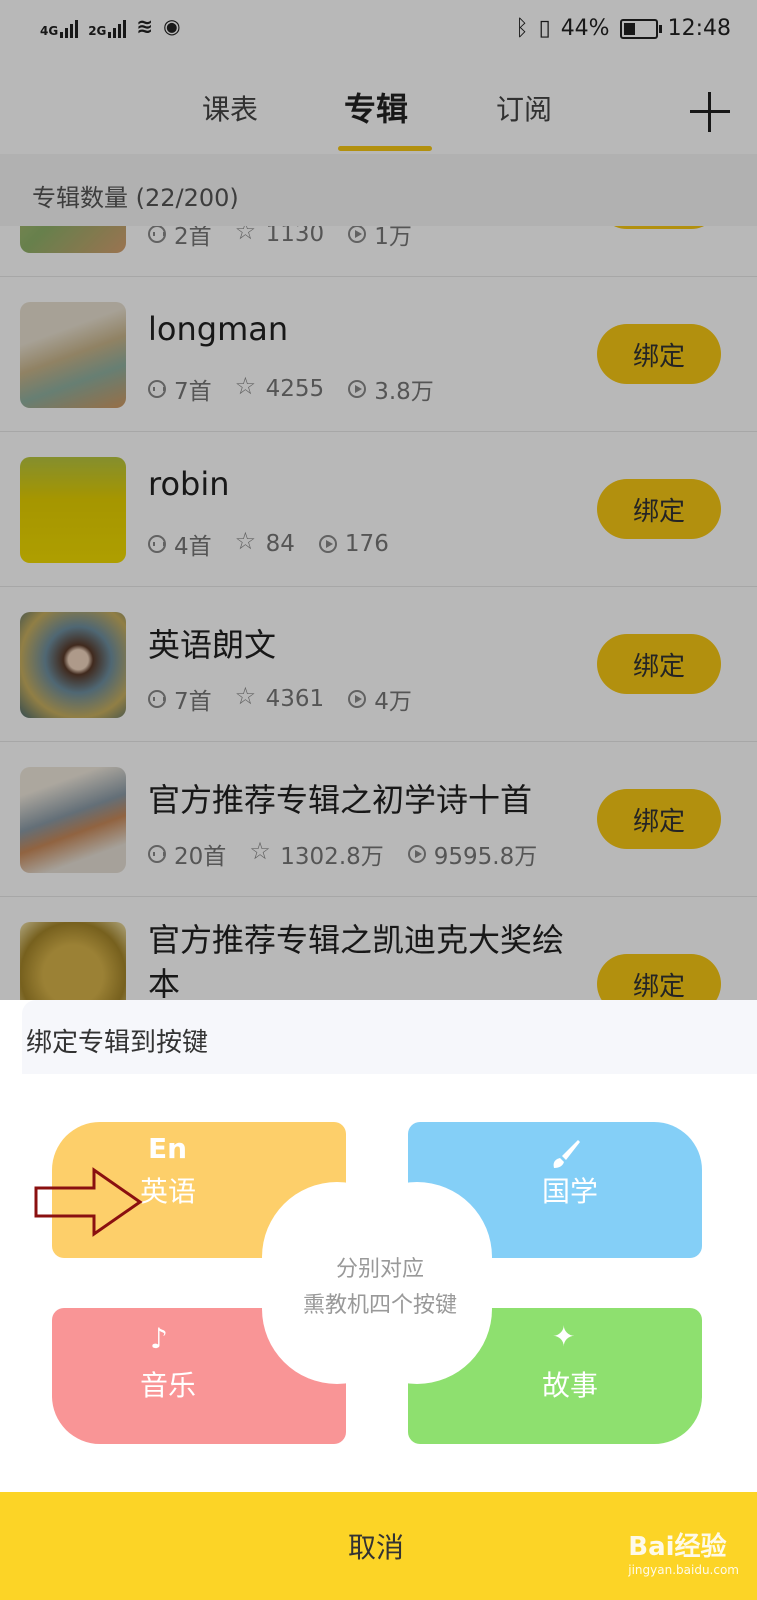  What do you see at coordinates (117, 1043) in the screenshot?
I see `sheet-title: 绑定专辑到按键` at bounding box center [117, 1043].